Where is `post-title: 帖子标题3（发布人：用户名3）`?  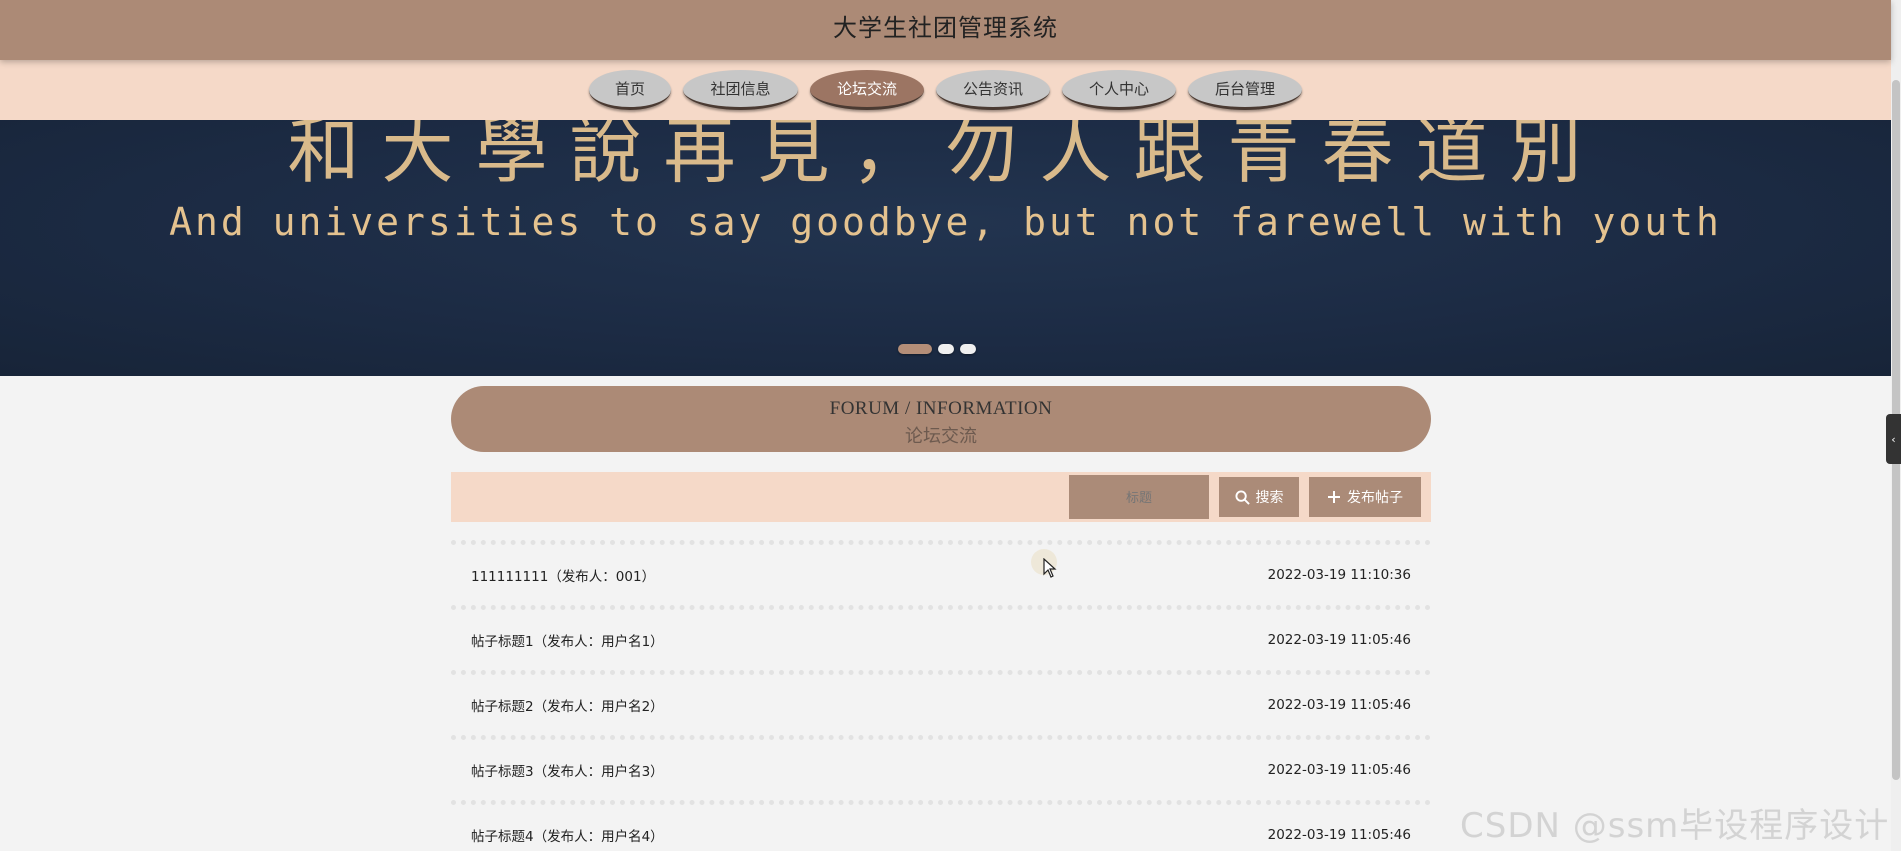 post-title: 帖子标题3（发布人：用户名3） is located at coordinates (567, 770).